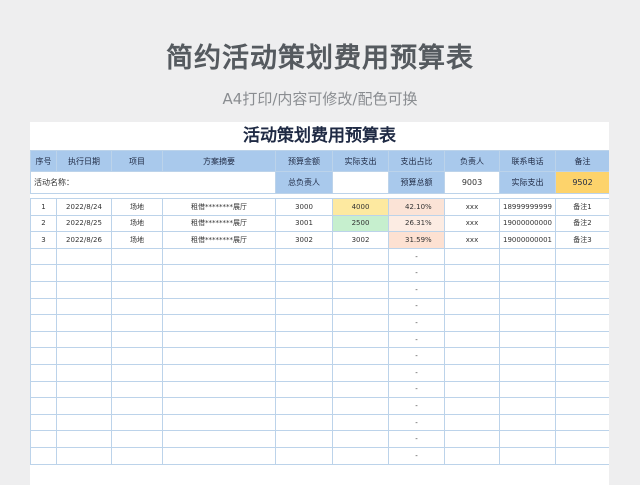 This screenshot has width=640, height=485. What do you see at coordinates (582, 207) in the screenshot?
I see `cell: 备注1` at bounding box center [582, 207].